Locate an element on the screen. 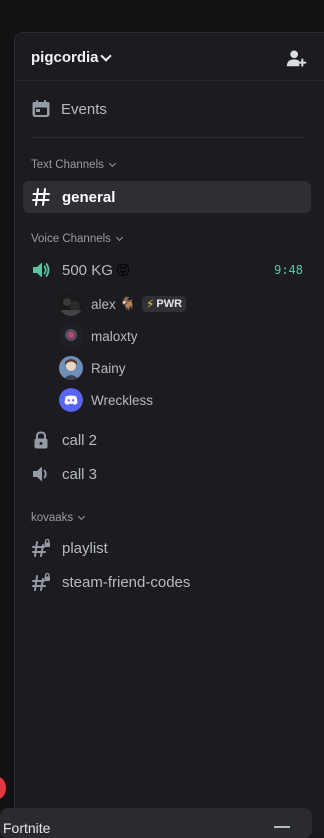  divider is located at coordinates (168, 137).